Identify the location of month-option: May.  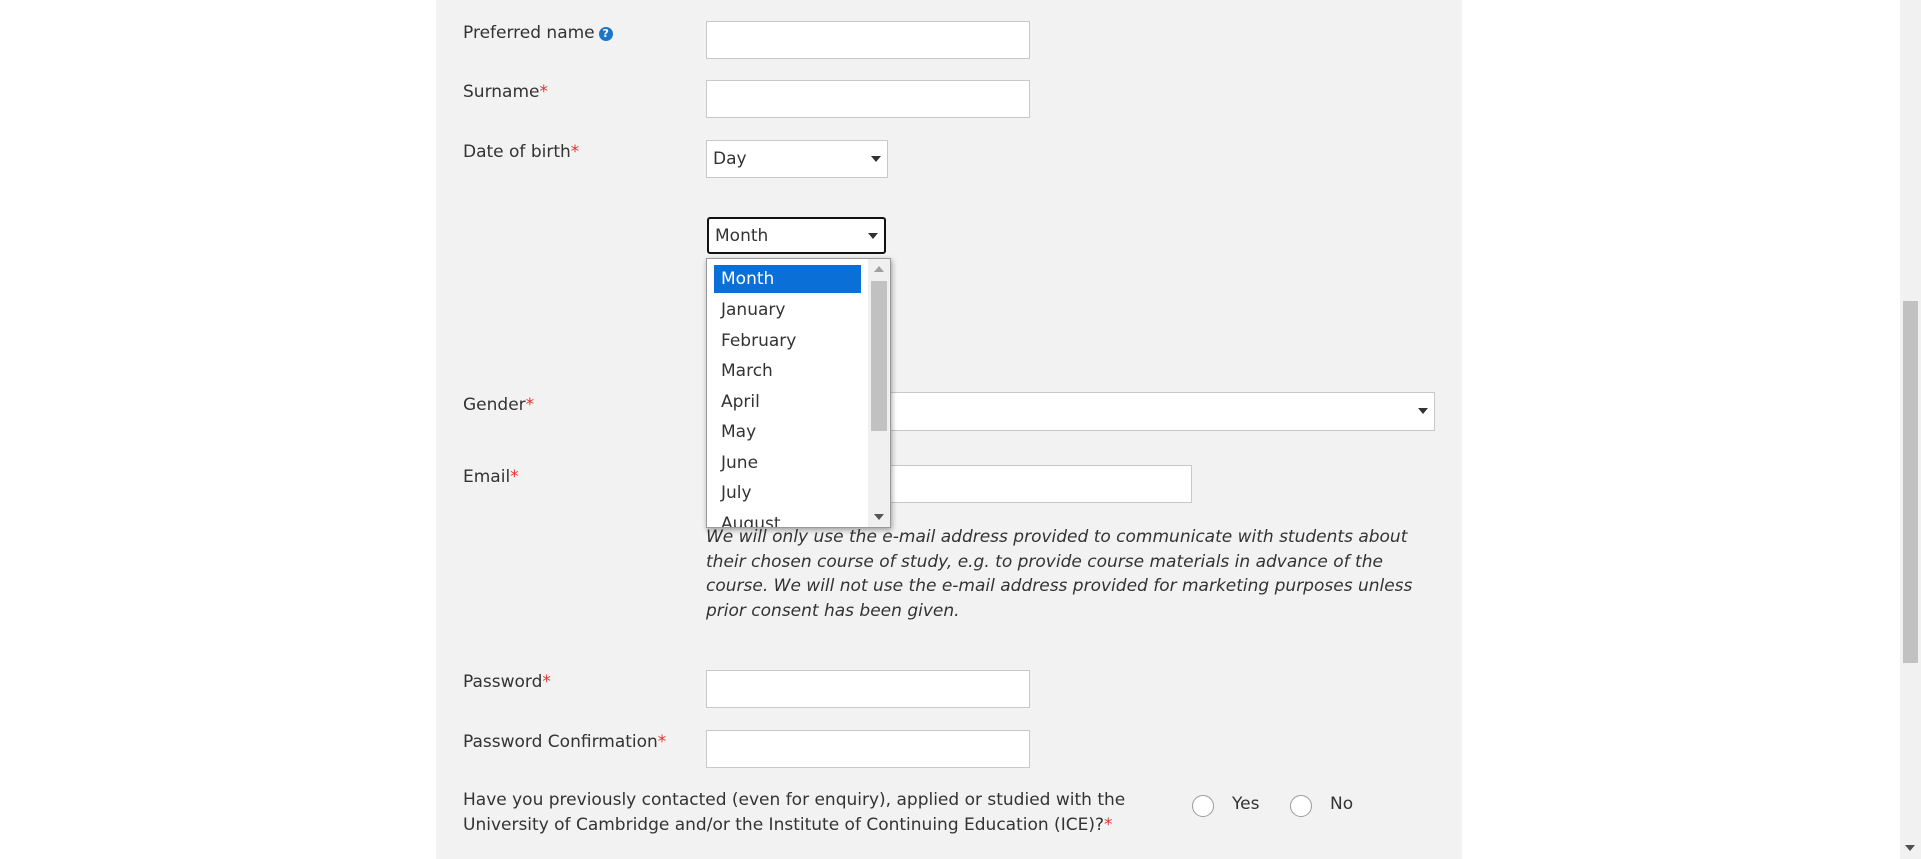
(787, 432).